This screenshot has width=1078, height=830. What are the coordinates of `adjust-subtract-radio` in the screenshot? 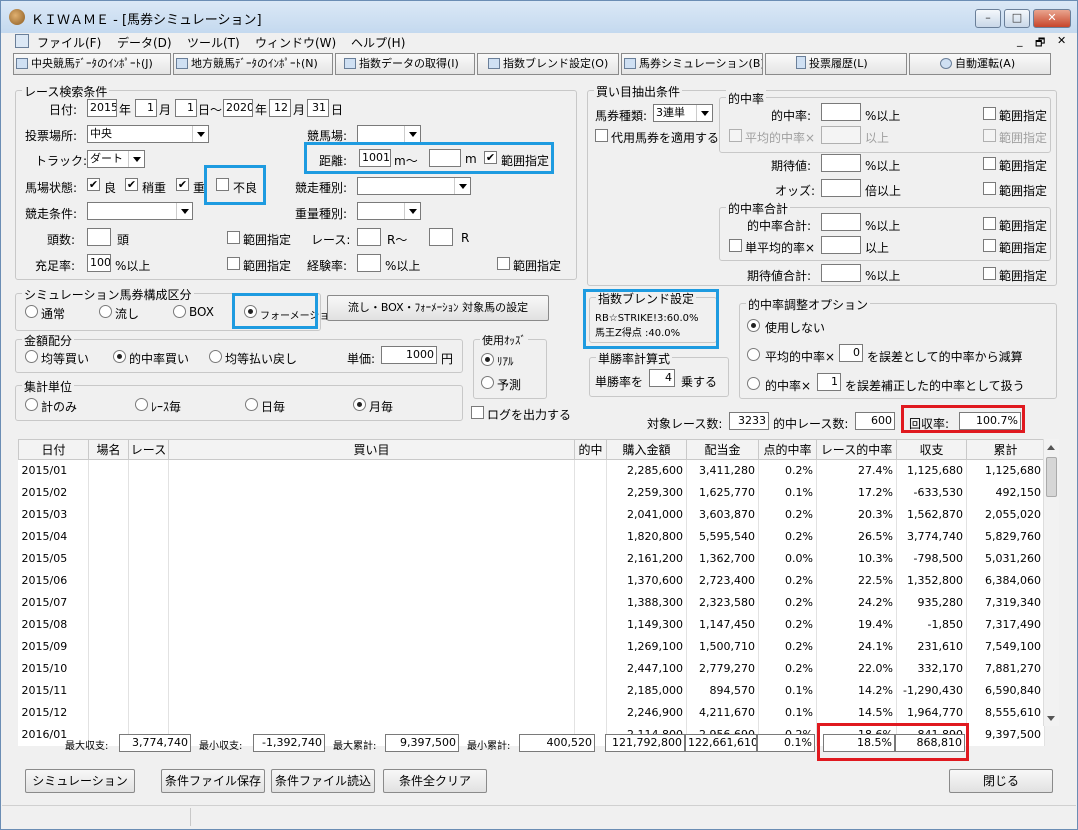 It's located at (753, 354).